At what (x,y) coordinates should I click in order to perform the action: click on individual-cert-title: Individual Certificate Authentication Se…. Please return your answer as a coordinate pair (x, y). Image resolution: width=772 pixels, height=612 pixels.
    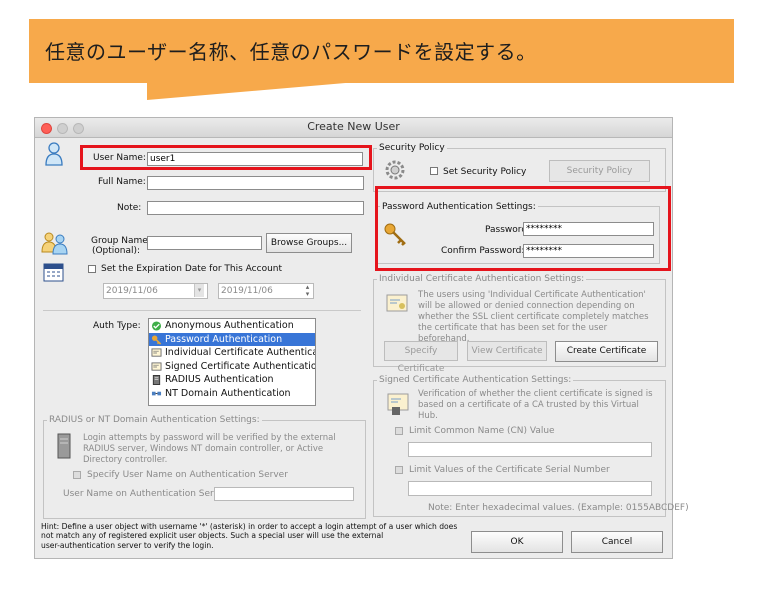
    Looking at the image, I should click on (482, 279).